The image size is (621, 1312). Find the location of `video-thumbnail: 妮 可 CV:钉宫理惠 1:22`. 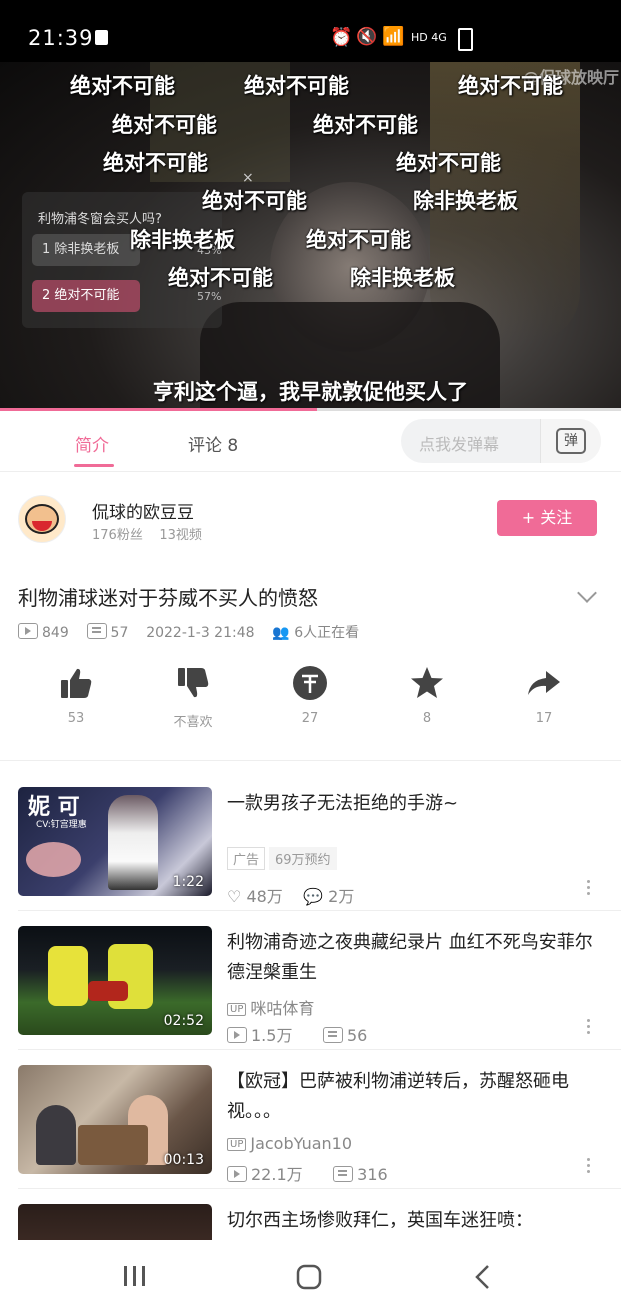

video-thumbnail: 妮 可 CV:钉宫理惠 1:22 is located at coordinates (115, 841).